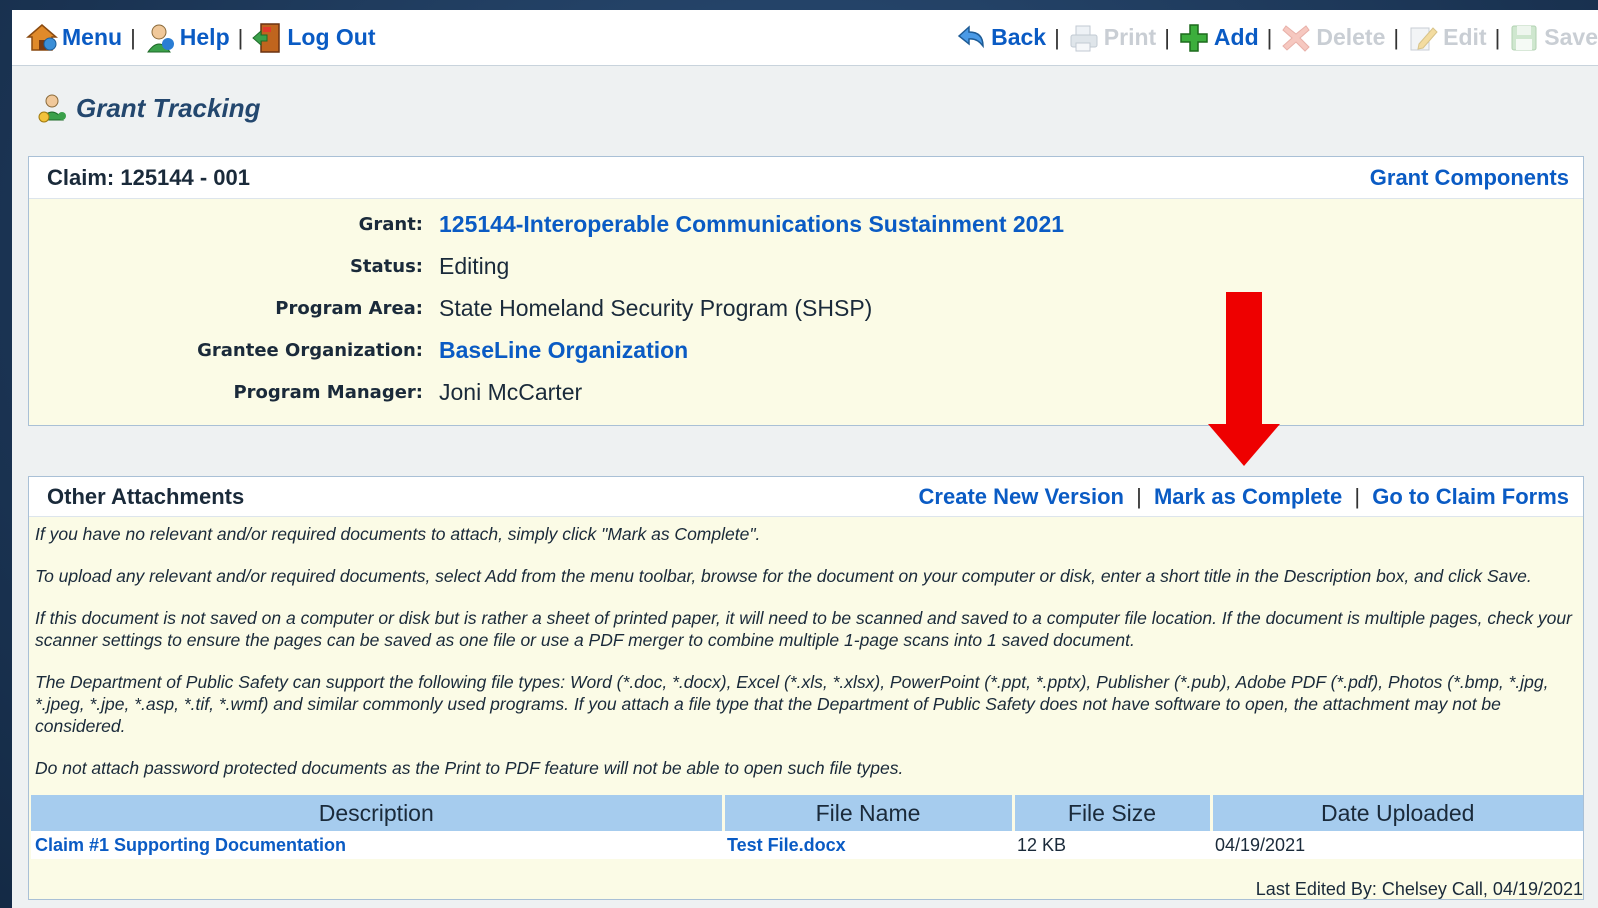  Describe the element at coordinates (1465, 37) in the screenshot. I see `edit-label: Edit` at that location.